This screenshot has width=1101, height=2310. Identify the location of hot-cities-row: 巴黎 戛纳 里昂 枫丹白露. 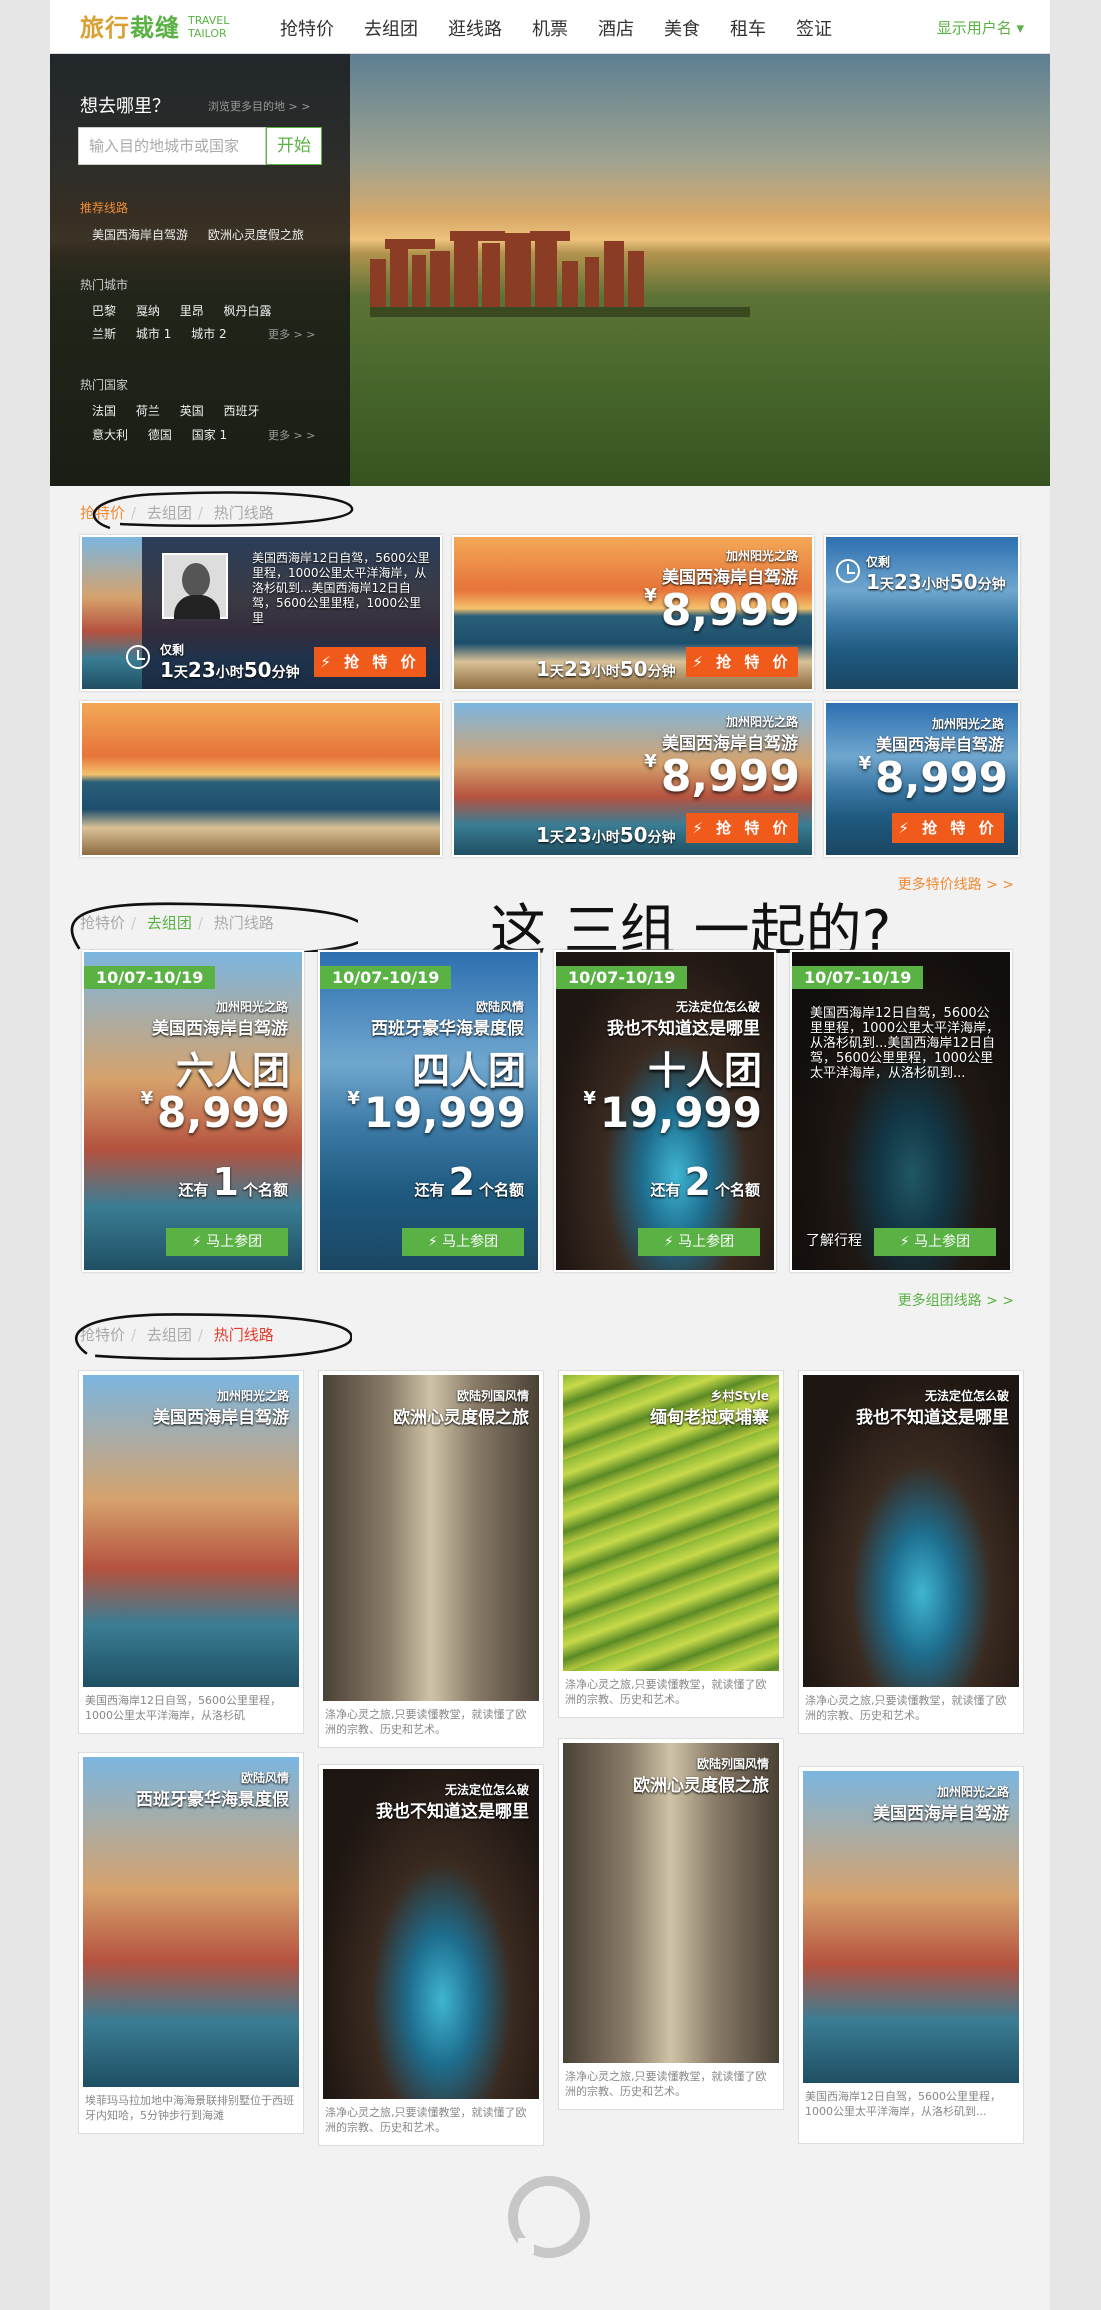
(190, 310).